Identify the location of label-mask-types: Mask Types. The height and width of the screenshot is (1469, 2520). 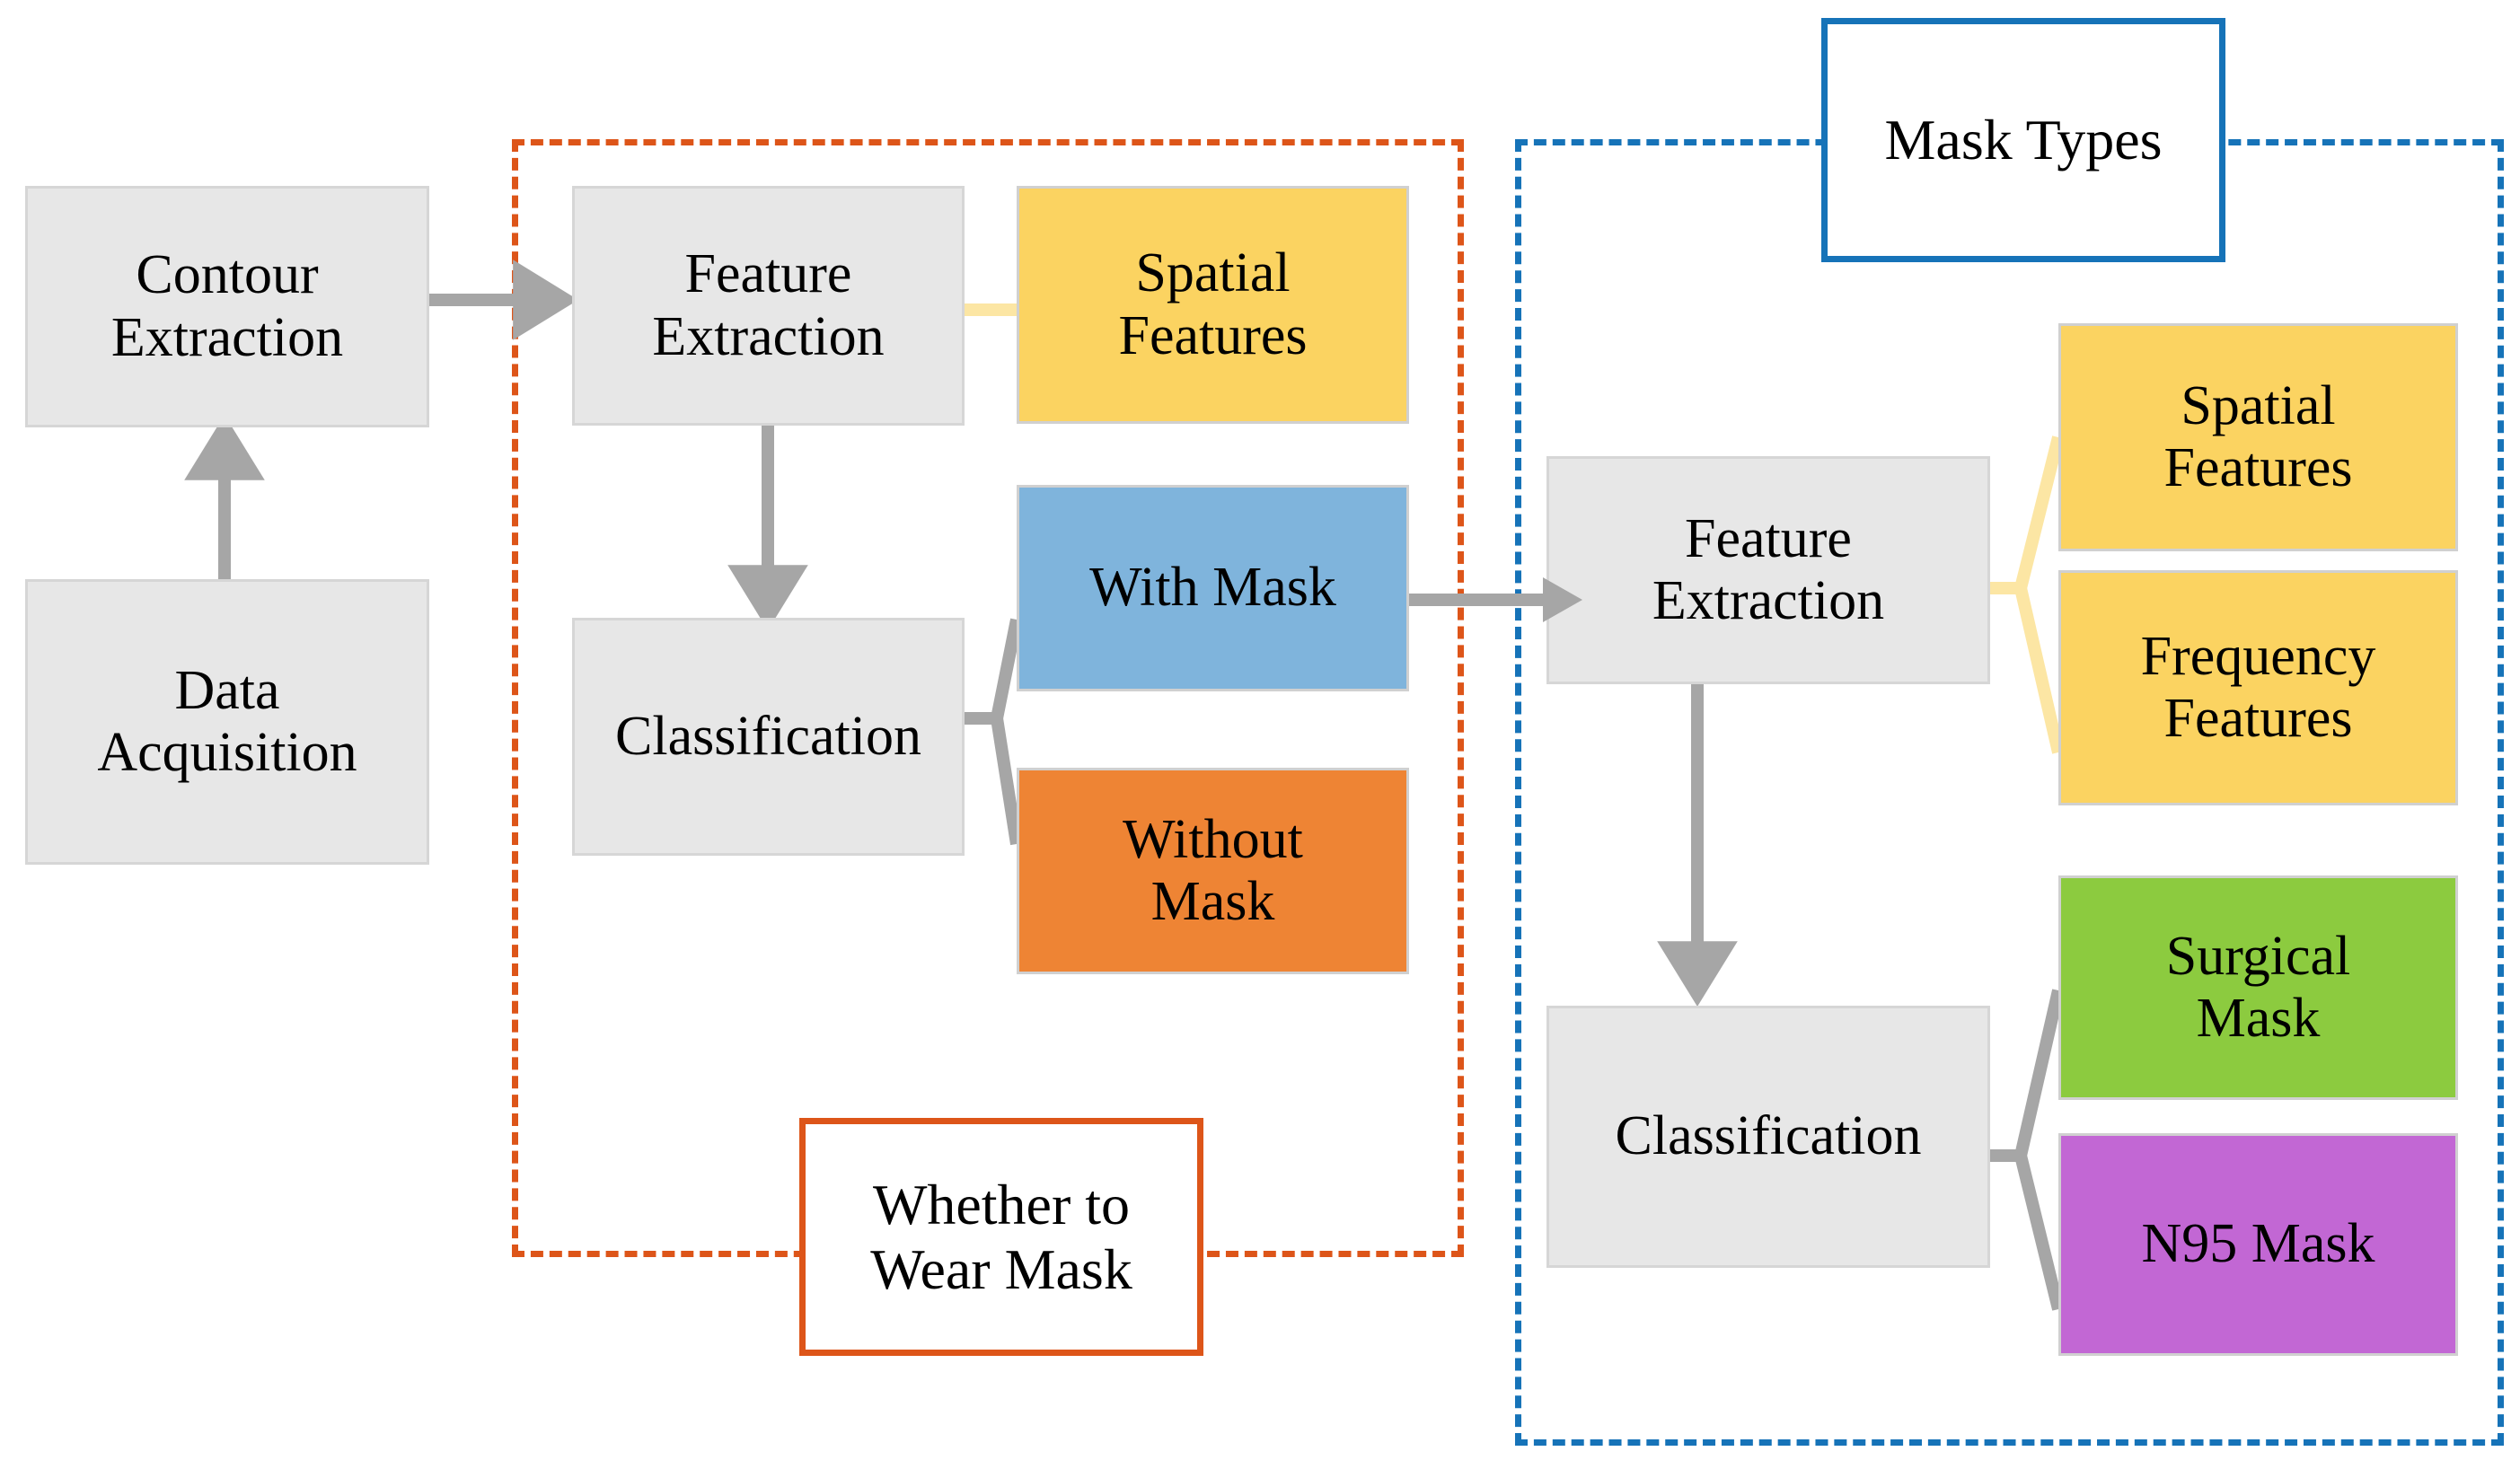
(2023, 140).